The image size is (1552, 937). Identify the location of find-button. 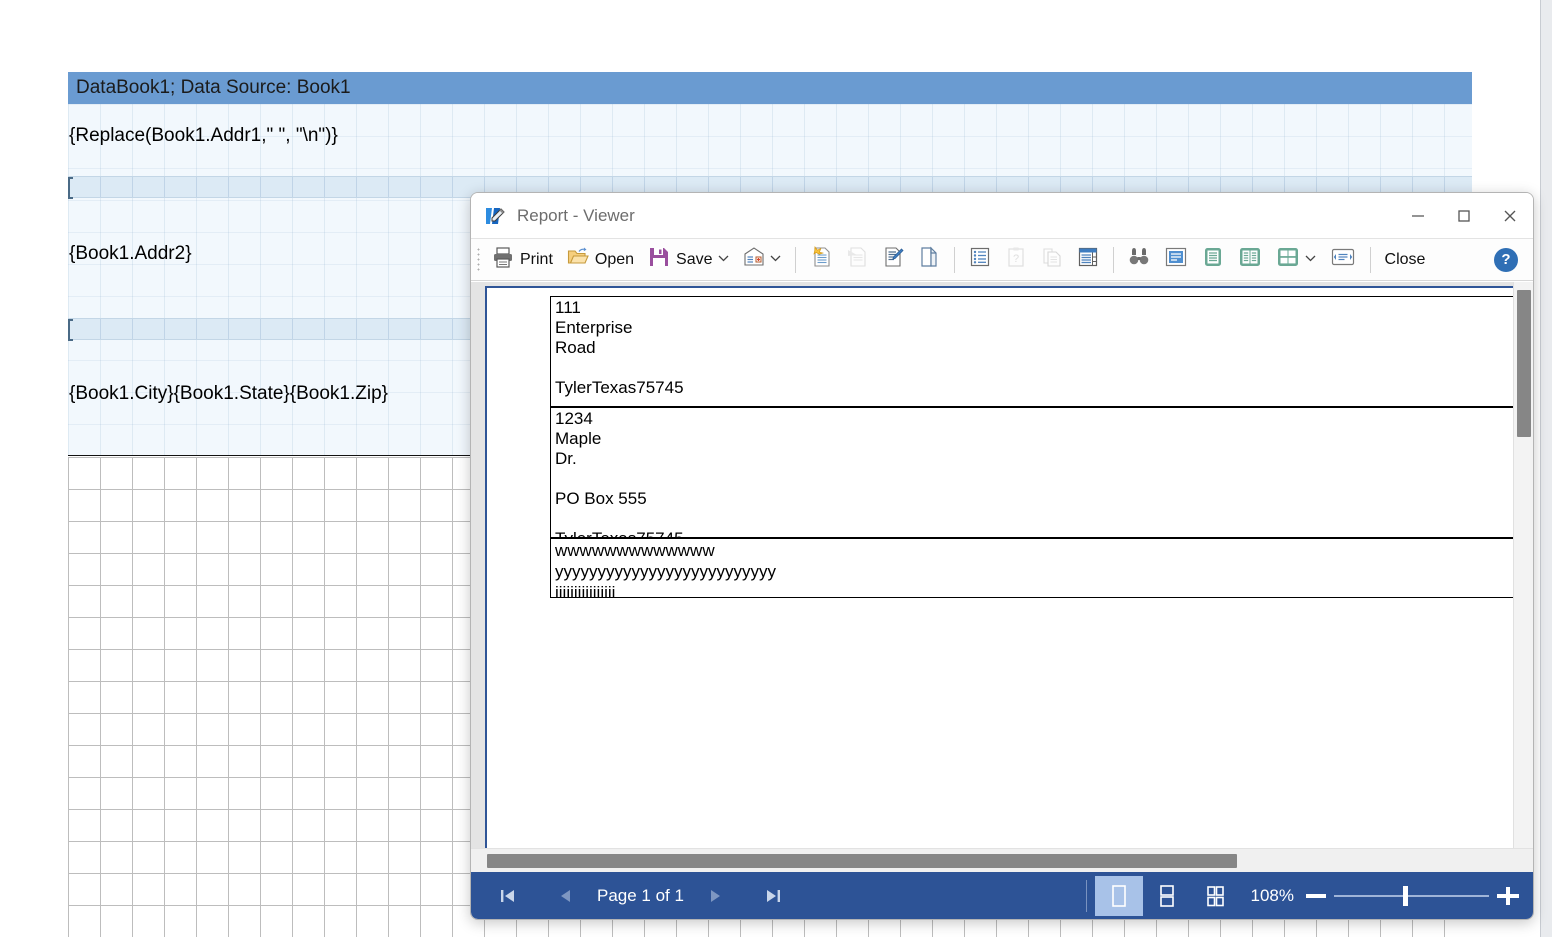
(1139, 260).